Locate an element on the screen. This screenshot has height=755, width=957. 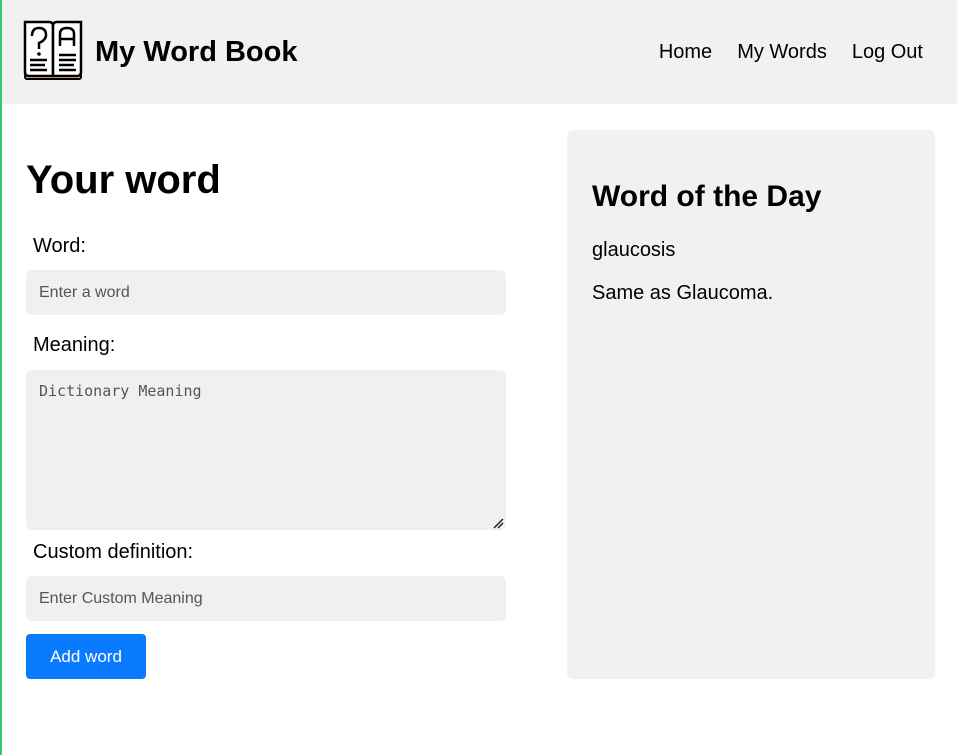
word-of-the-day-word: glaucosis is located at coordinates (634, 250).